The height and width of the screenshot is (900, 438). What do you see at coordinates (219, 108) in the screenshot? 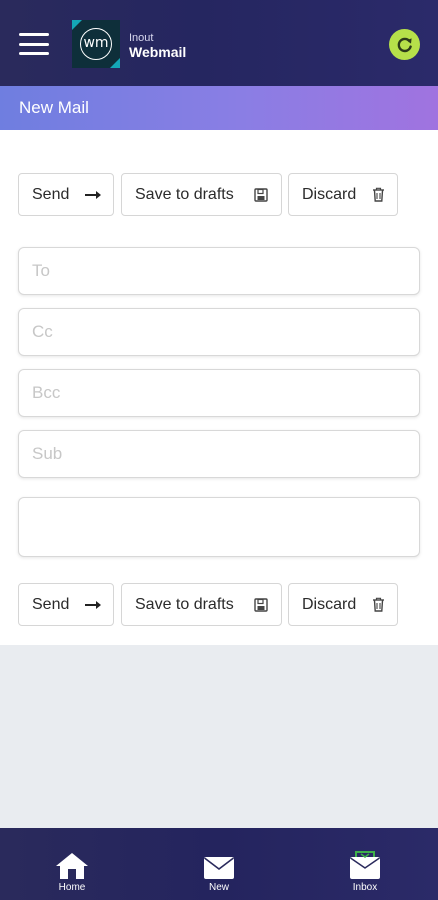
I see `title-bar: New Mail` at bounding box center [219, 108].